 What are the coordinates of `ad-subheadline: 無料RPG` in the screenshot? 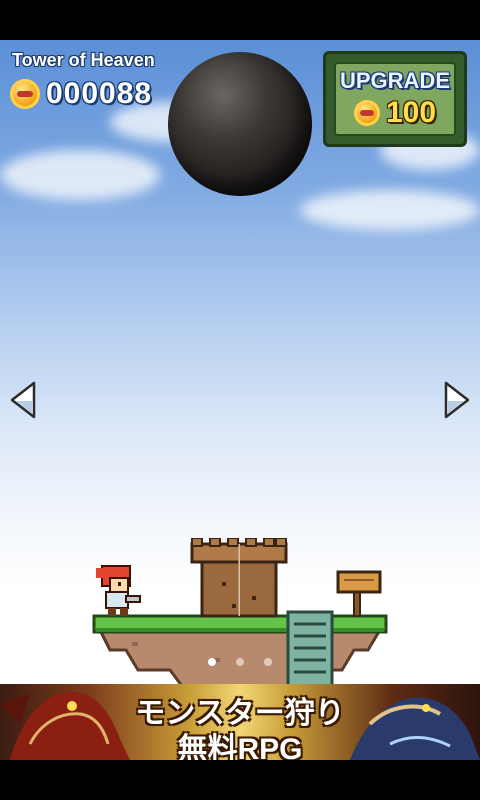 It's located at (240, 746).